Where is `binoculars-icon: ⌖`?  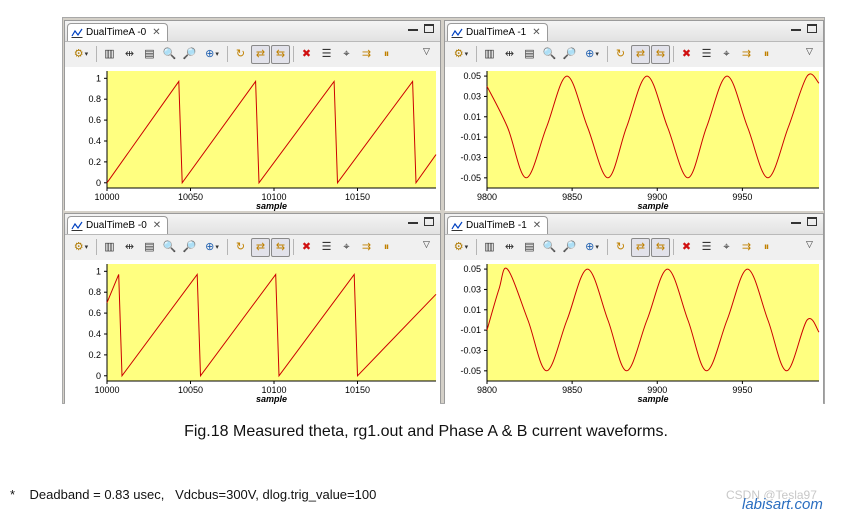
binoculars-icon: ⌖ is located at coordinates (346, 246).